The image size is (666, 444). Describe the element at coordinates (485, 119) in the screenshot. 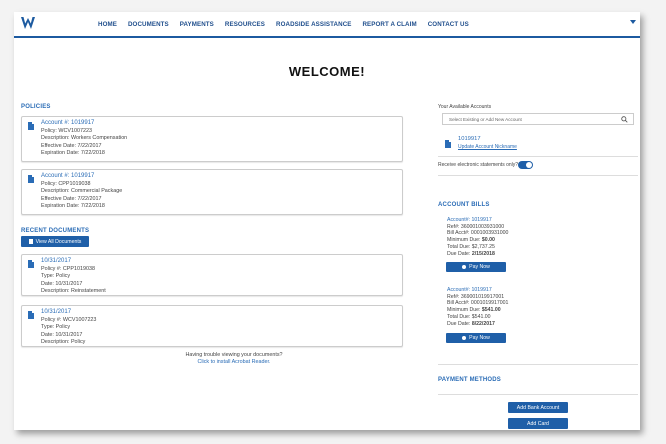

I see `account-select-placeholder: Select Existing or Add New Account` at that location.